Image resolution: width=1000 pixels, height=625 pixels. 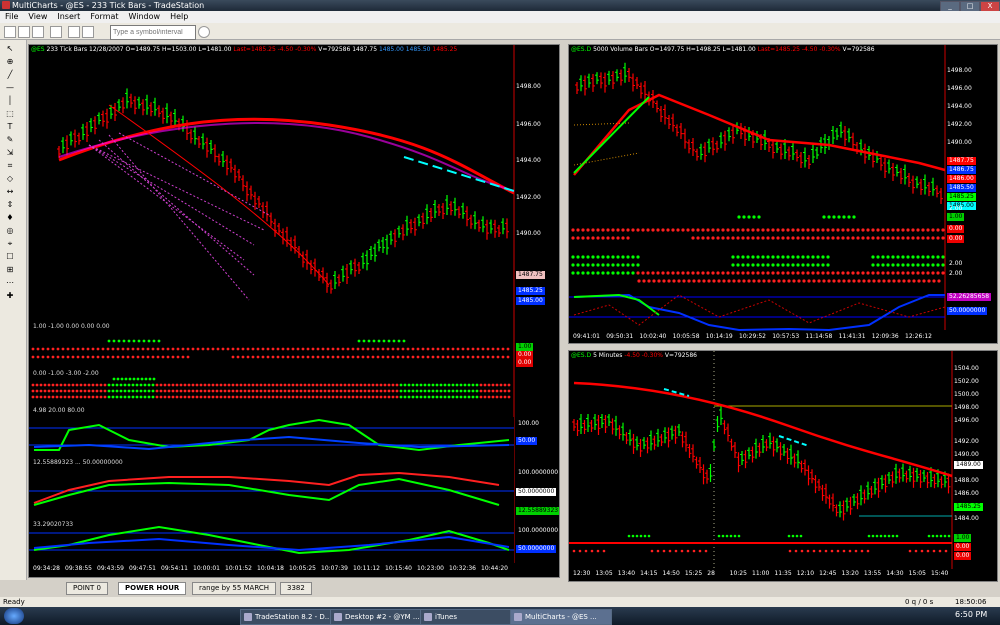 I want to click on draw-tool-10: ◇, so click(x=10, y=178).